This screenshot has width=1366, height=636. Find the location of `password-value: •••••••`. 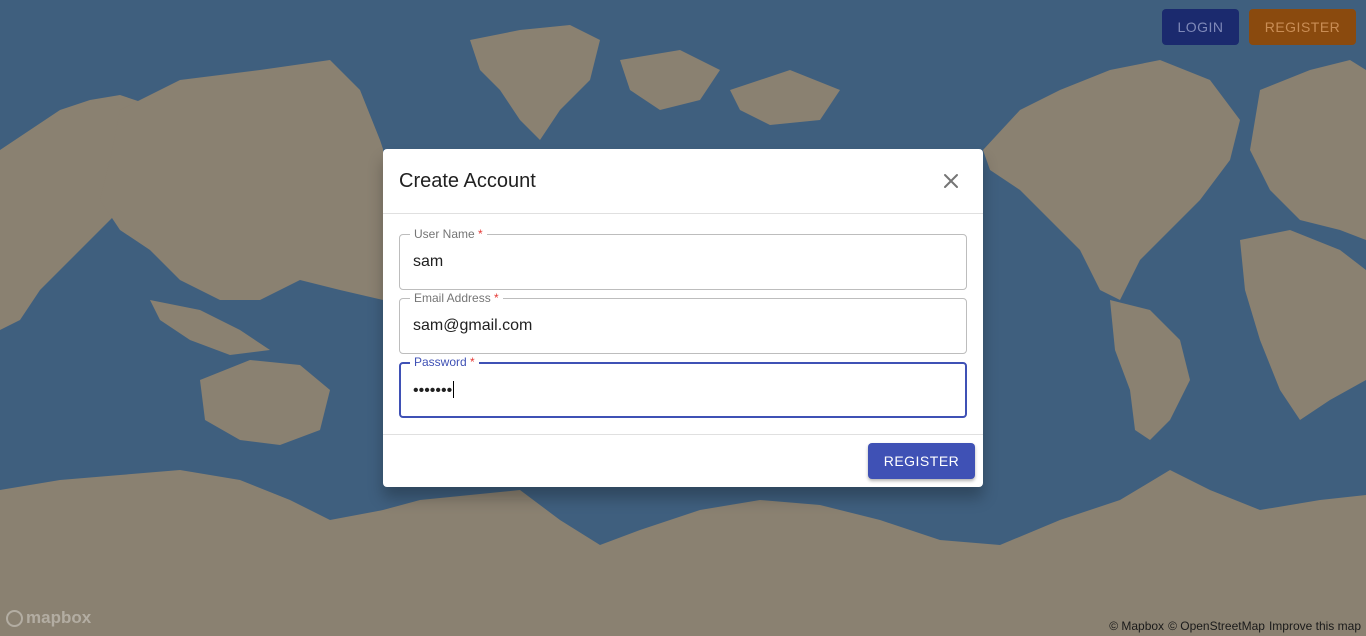

password-value: ••••••• is located at coordinates (434, 390).